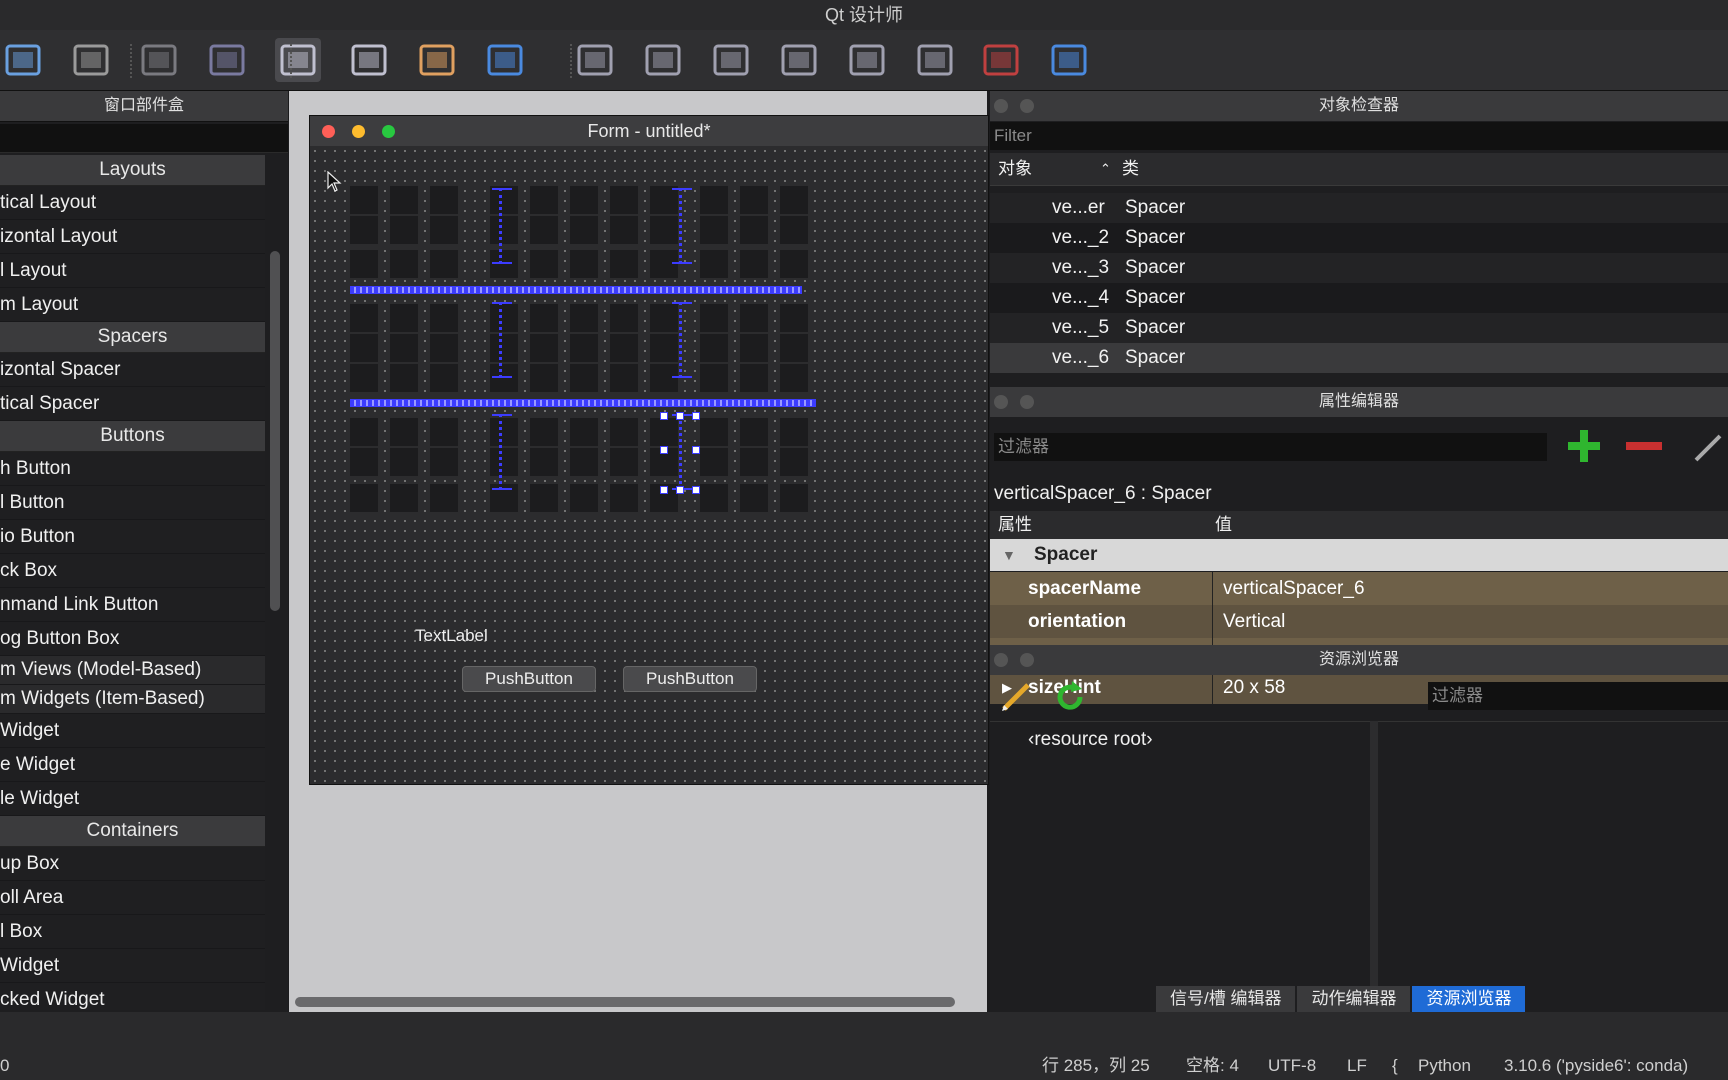  What do you see at coordinates (132, 605) in the screenshot?
I see `widget-item: nmand Link Button` at bounding box center [132, 605].